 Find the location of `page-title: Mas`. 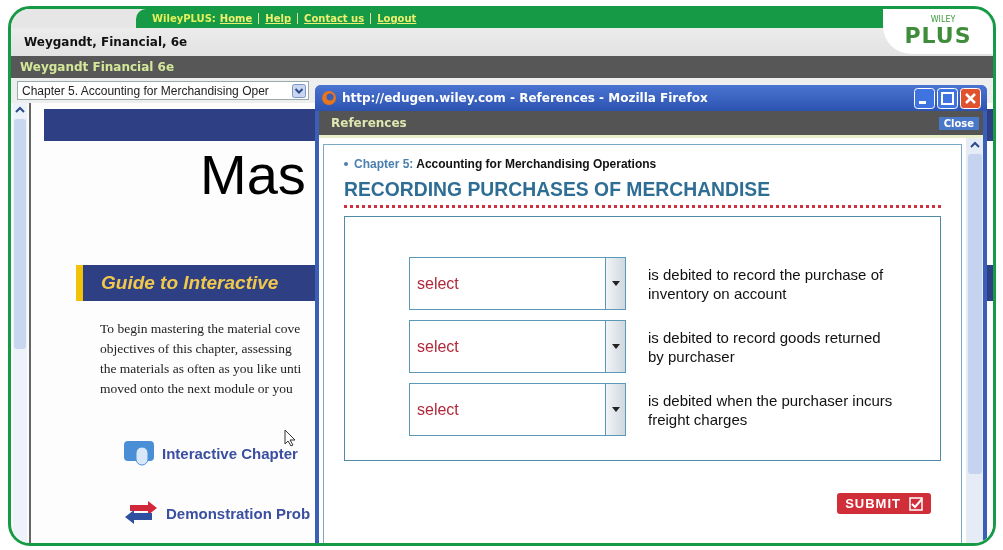

page-title: Mas is located at coordinates (253, 175).